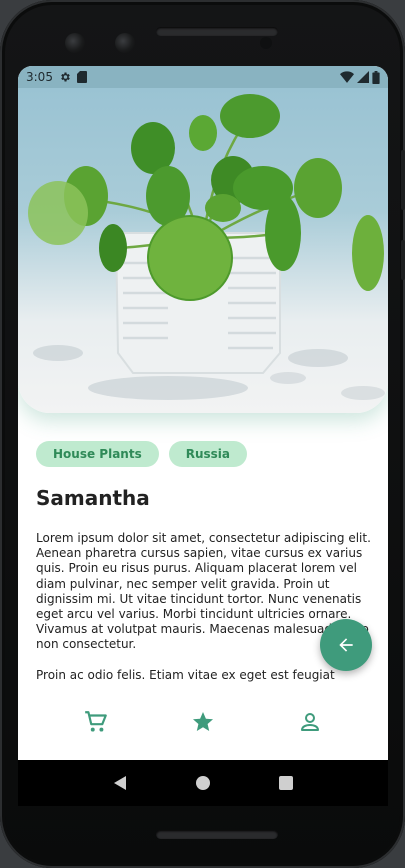 This screenshot has width=405, height=868. I want to click on nav-cart, so click(96, 722).